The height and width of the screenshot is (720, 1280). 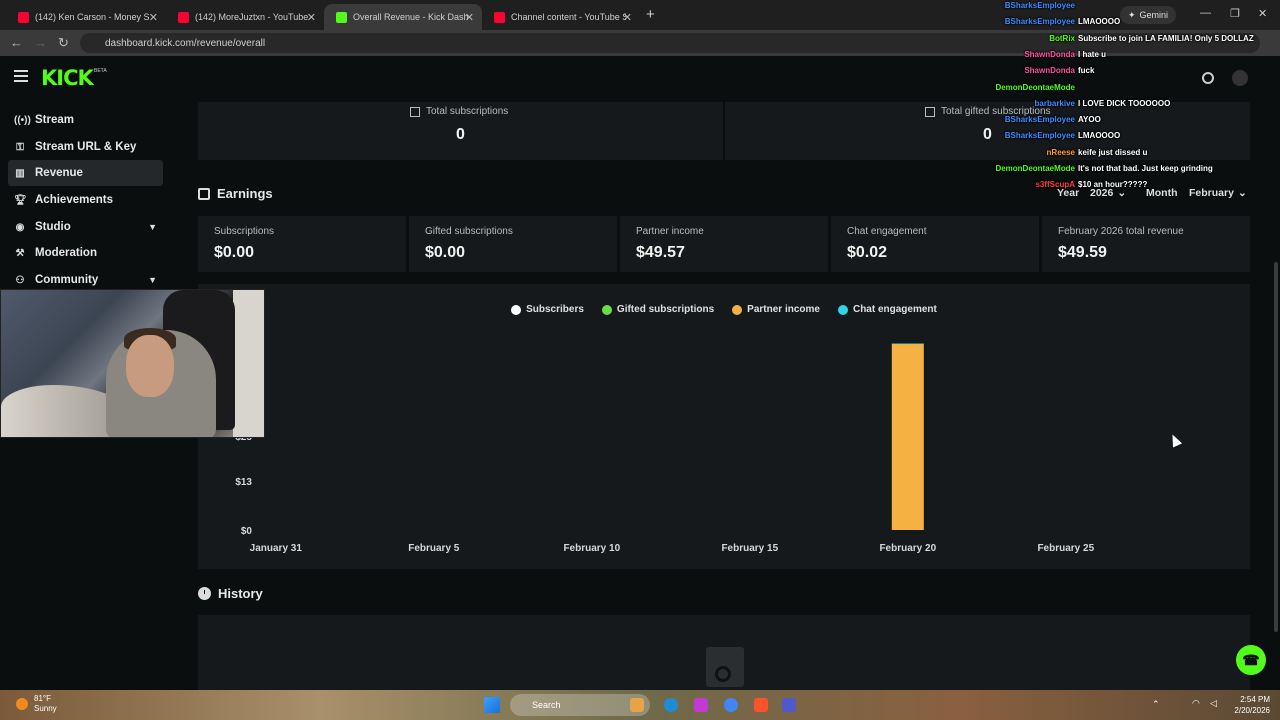 What do you see at coordinates (935, 244) in the screenshot?
I see `earnings-card-chat-engagement: Chat engagement $0.02` at bounding box center [935, 244].